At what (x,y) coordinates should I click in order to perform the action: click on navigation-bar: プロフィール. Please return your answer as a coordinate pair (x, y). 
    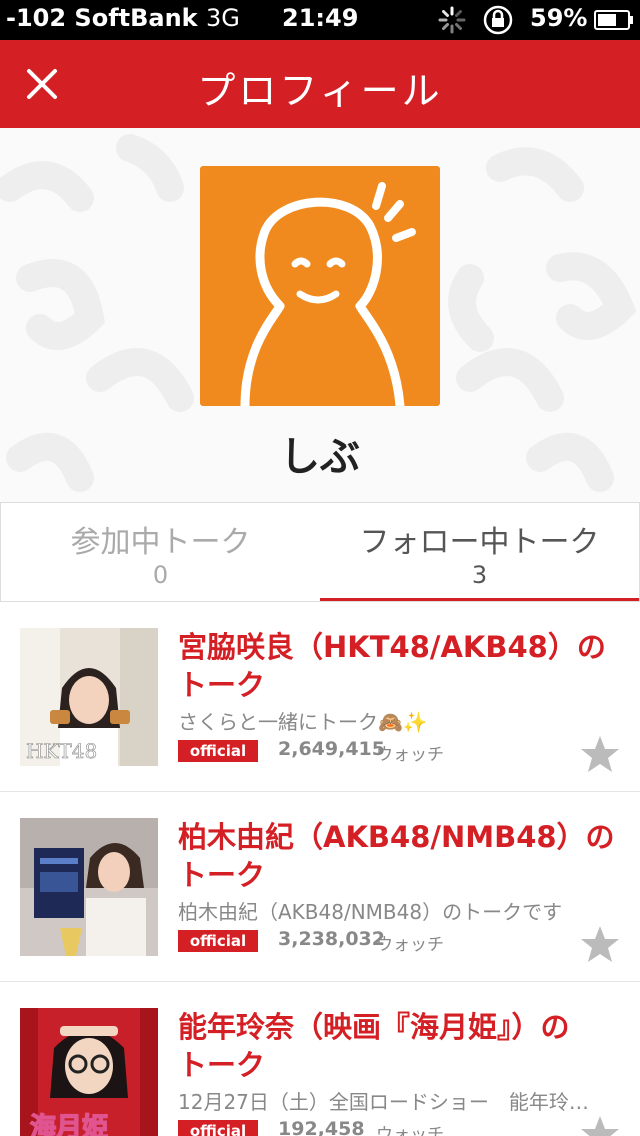
    Looking at the image, I should click on (320, 84).